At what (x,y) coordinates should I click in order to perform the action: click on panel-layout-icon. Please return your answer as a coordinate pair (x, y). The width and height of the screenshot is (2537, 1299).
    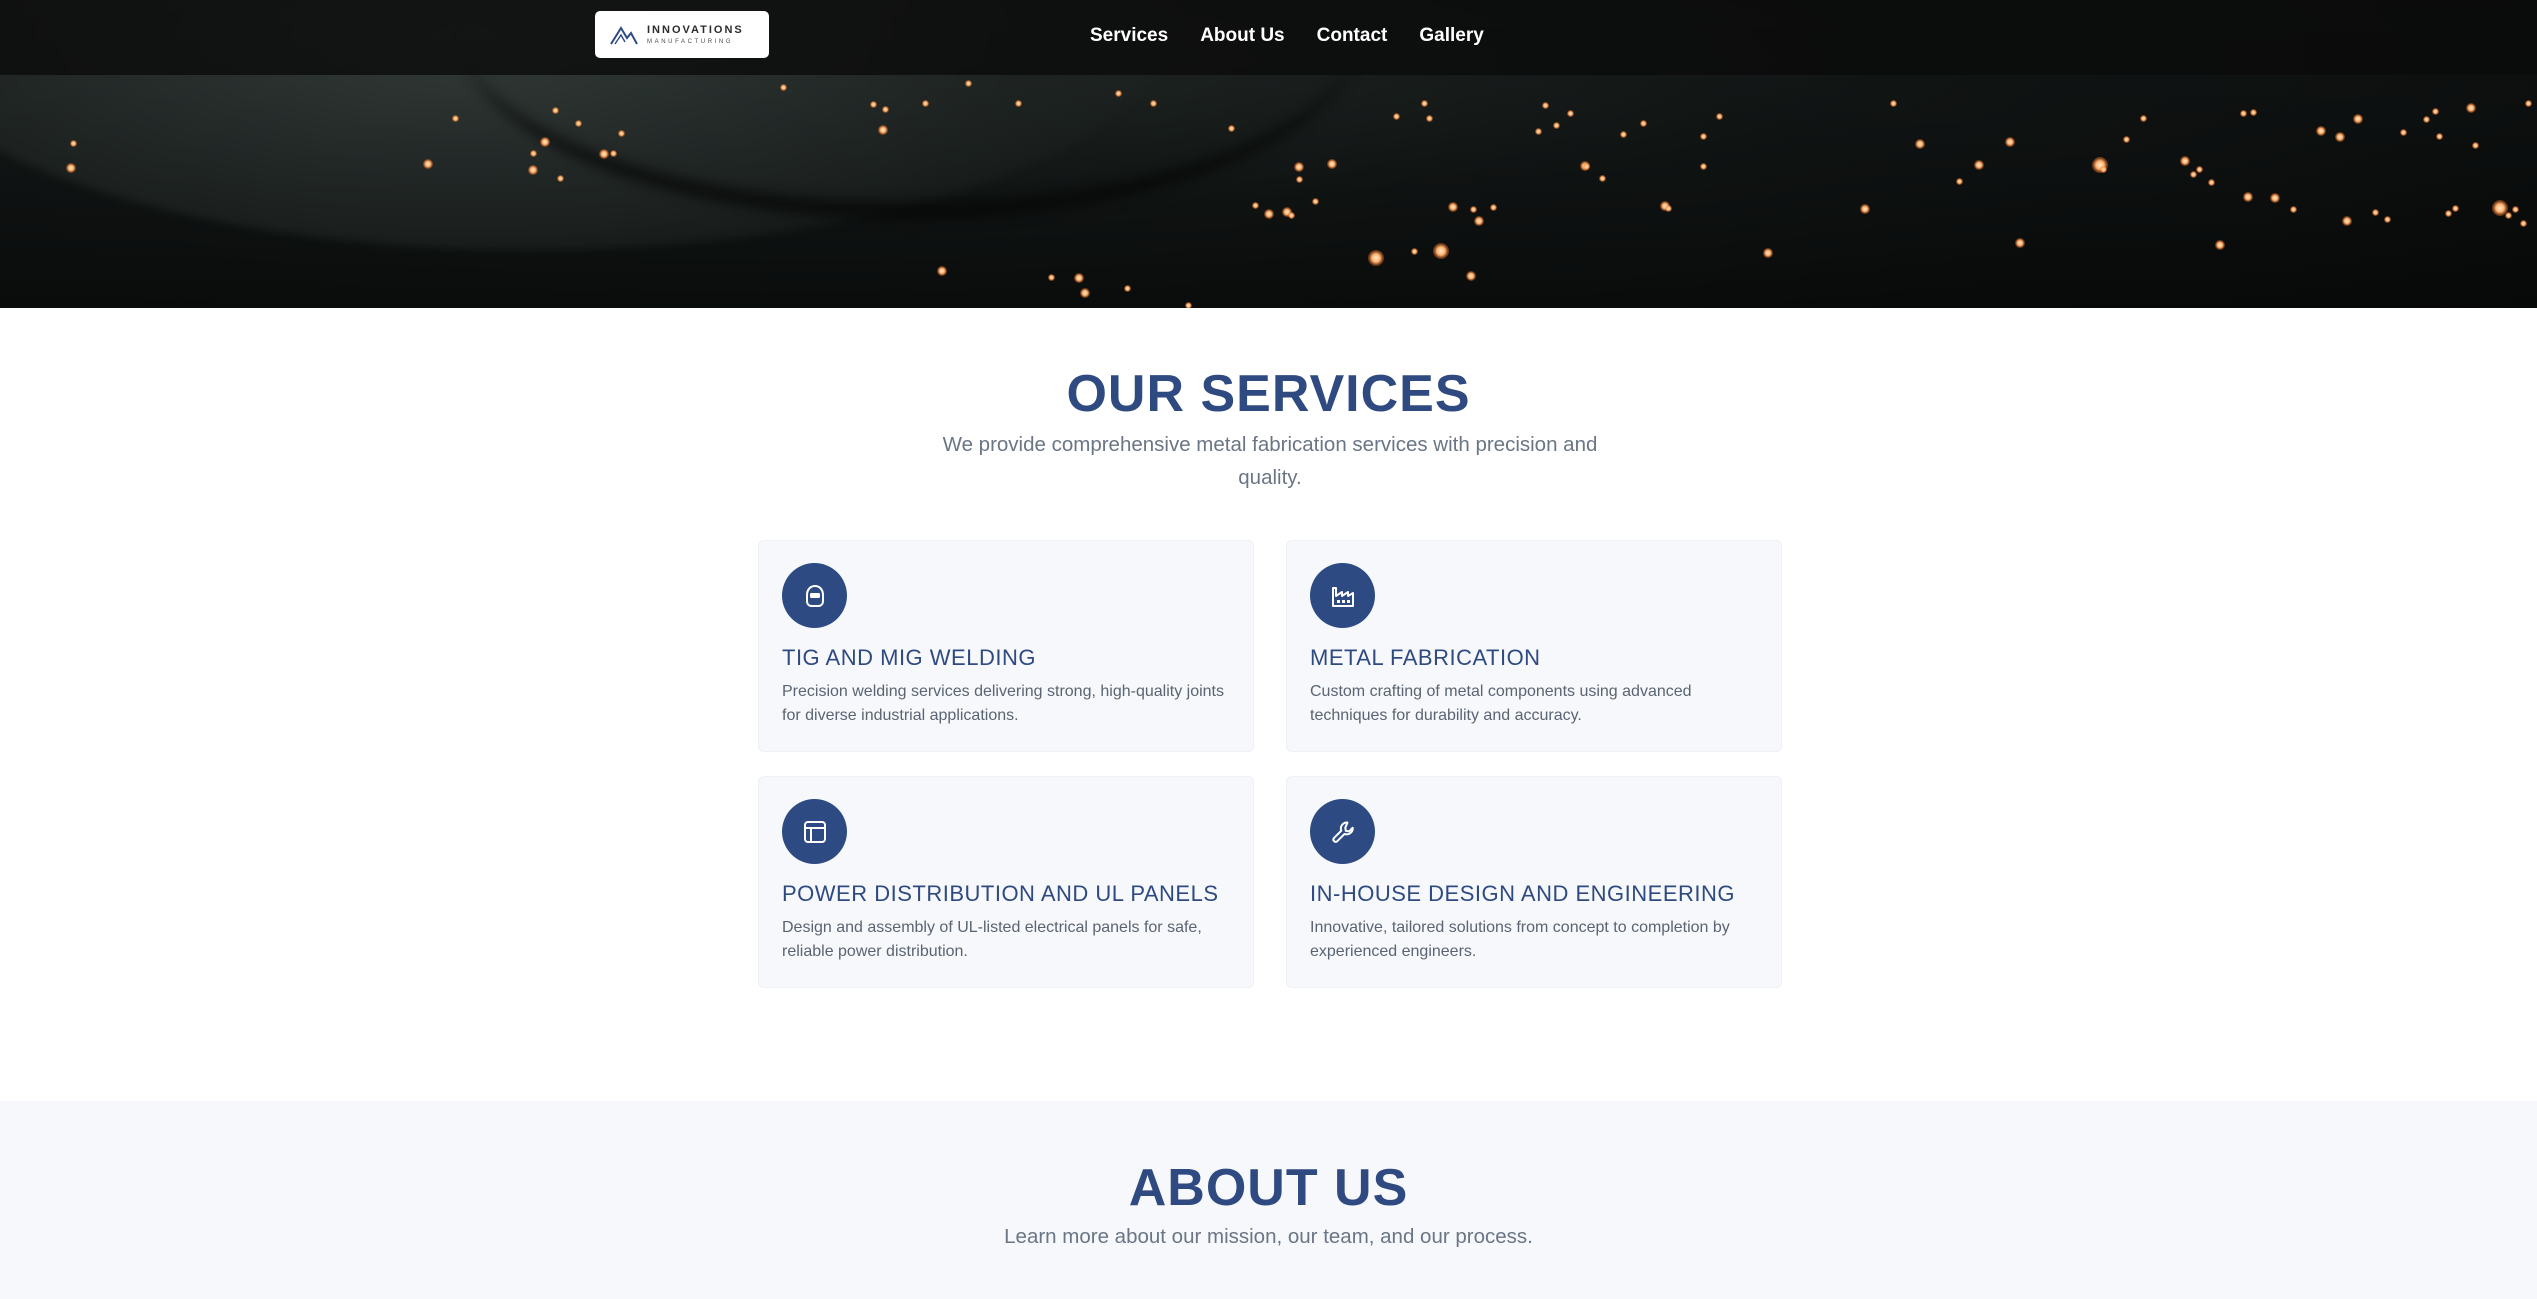
    Looking at the image, I should click on (814, 831).